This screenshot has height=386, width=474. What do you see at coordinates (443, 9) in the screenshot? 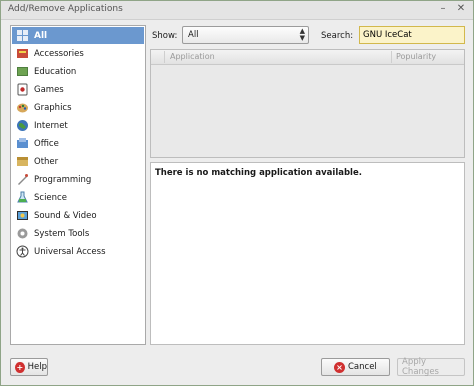
I see `minimize-icon: –` at bounding box center [443, 9].